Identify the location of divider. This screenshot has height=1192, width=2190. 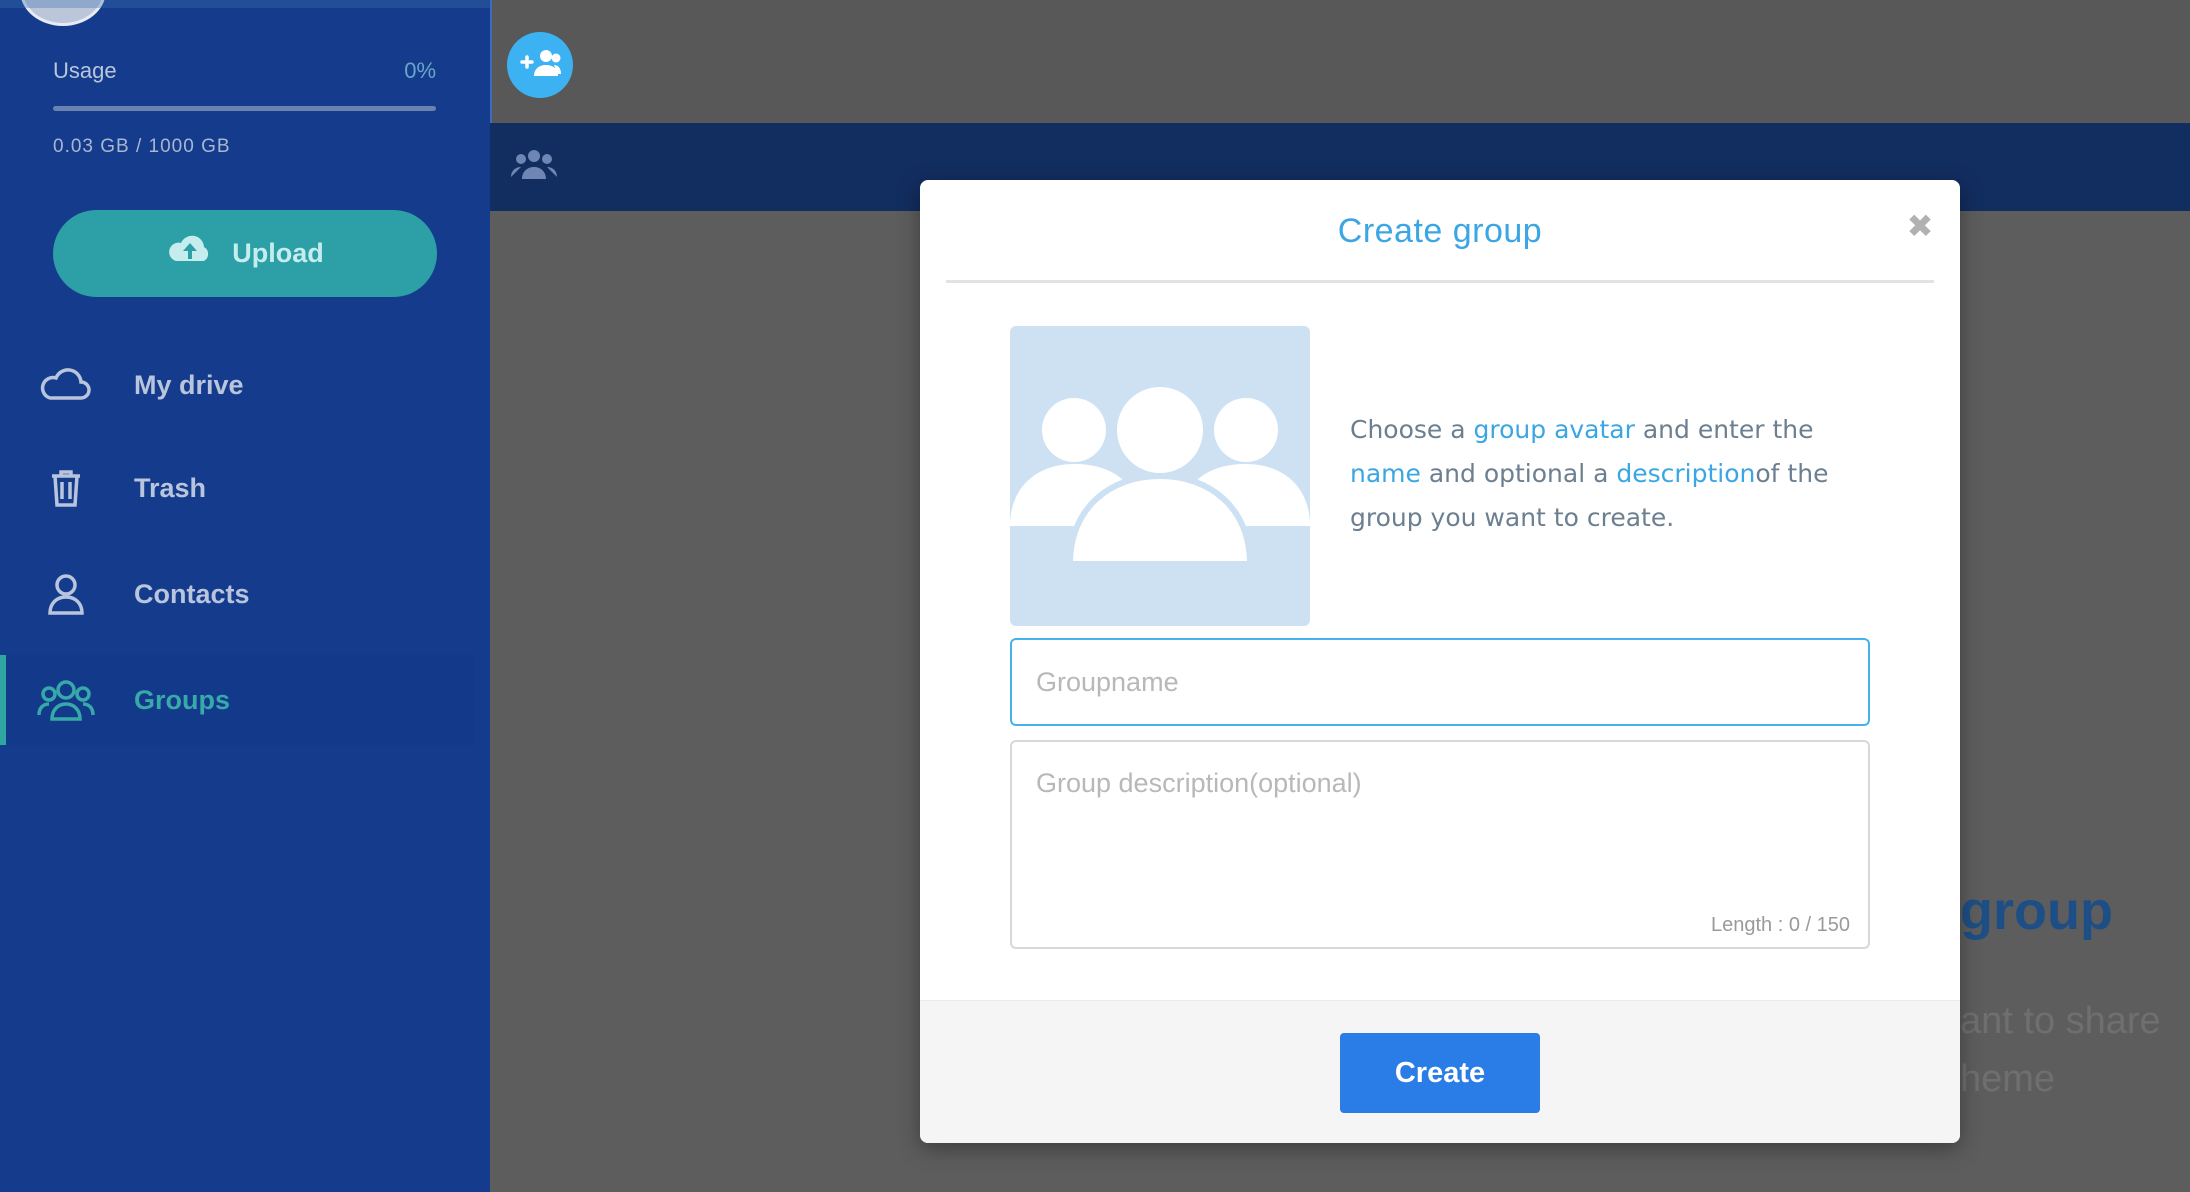
(1440, 281).